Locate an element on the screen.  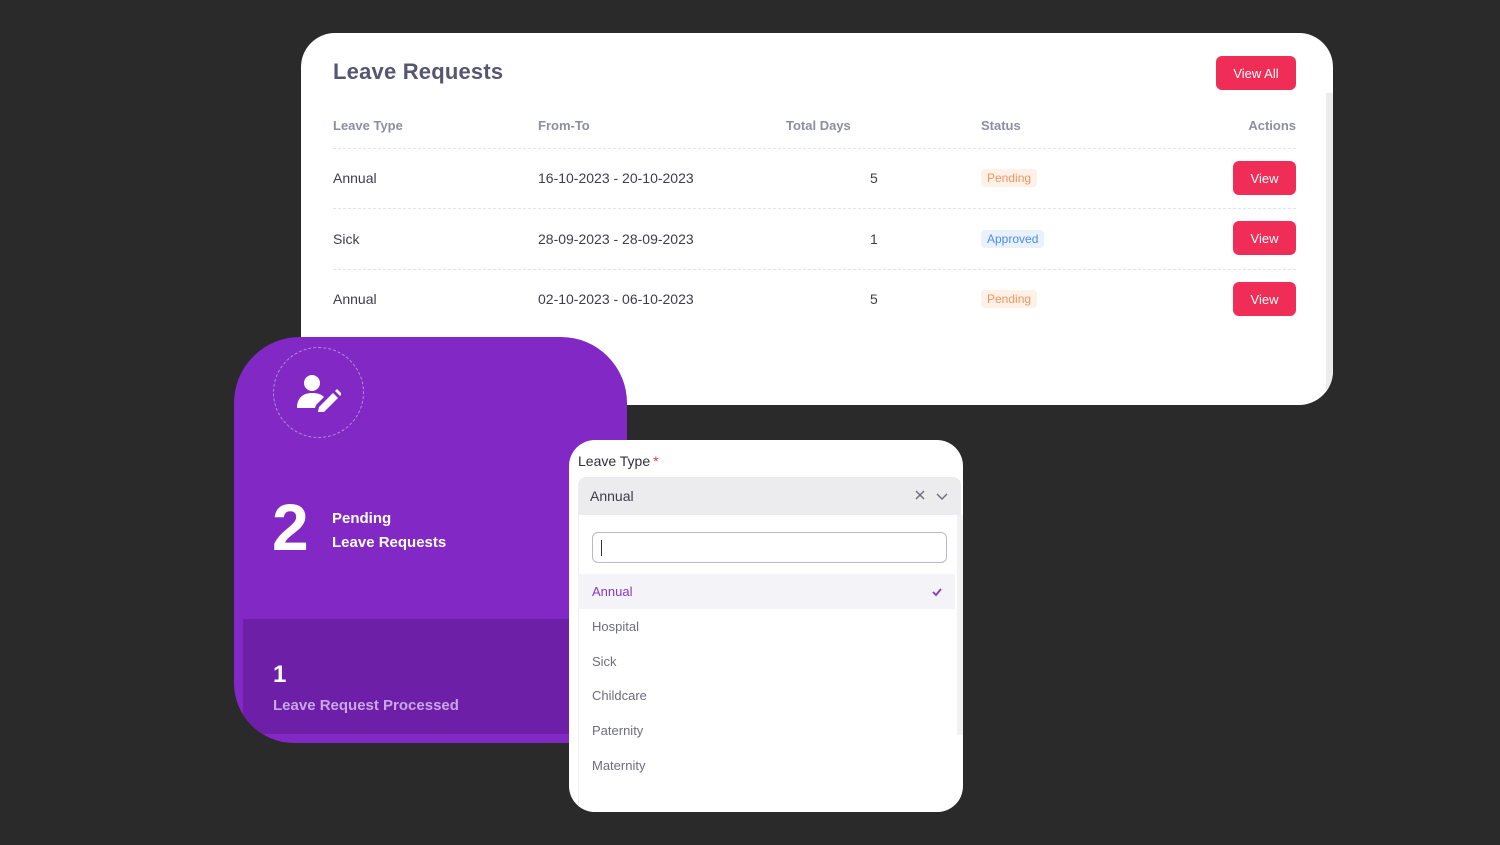
pending-label: Pending Leave Requests is located at coordinates (389, 531).